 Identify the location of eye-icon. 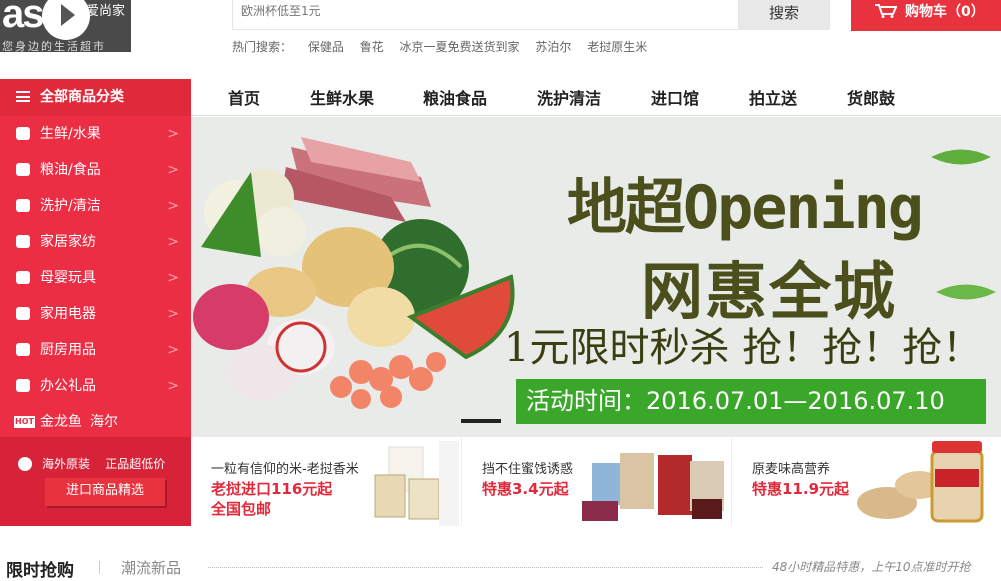
(23, 133).